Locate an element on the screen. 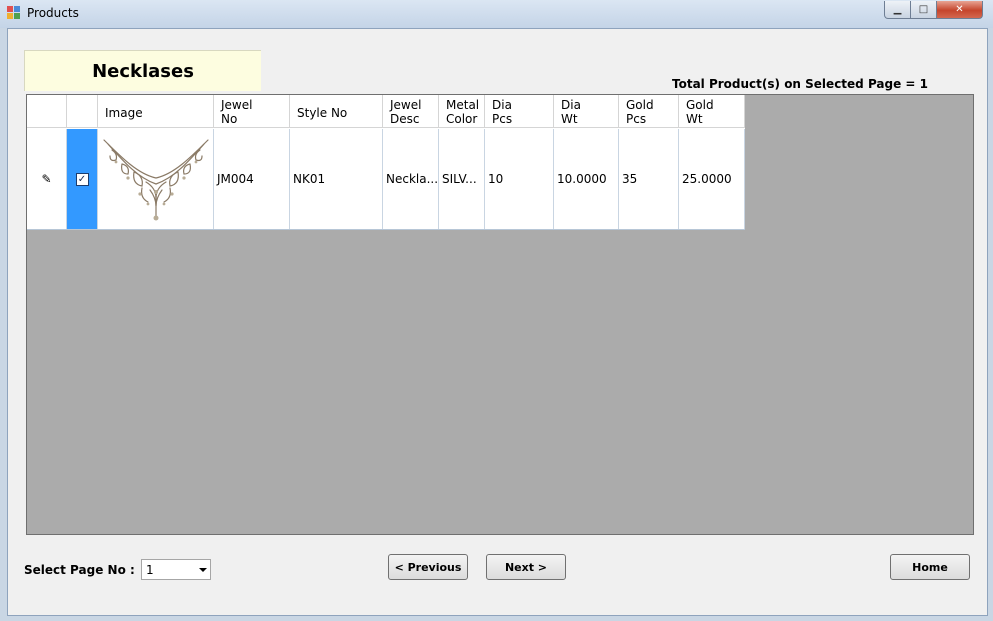 Image resolution: width=993 pixels, height=621 pixels. category-panel: Necklases is located at coordinates (142, 70).